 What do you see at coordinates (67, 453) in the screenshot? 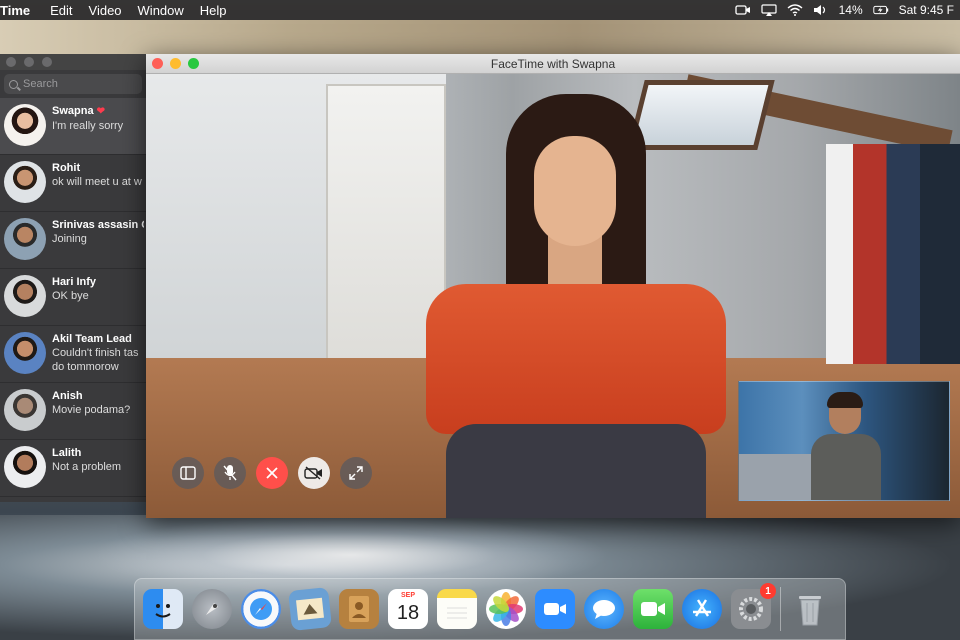
I see `conversation-name: Lalith` at bounding box center [67, 453].